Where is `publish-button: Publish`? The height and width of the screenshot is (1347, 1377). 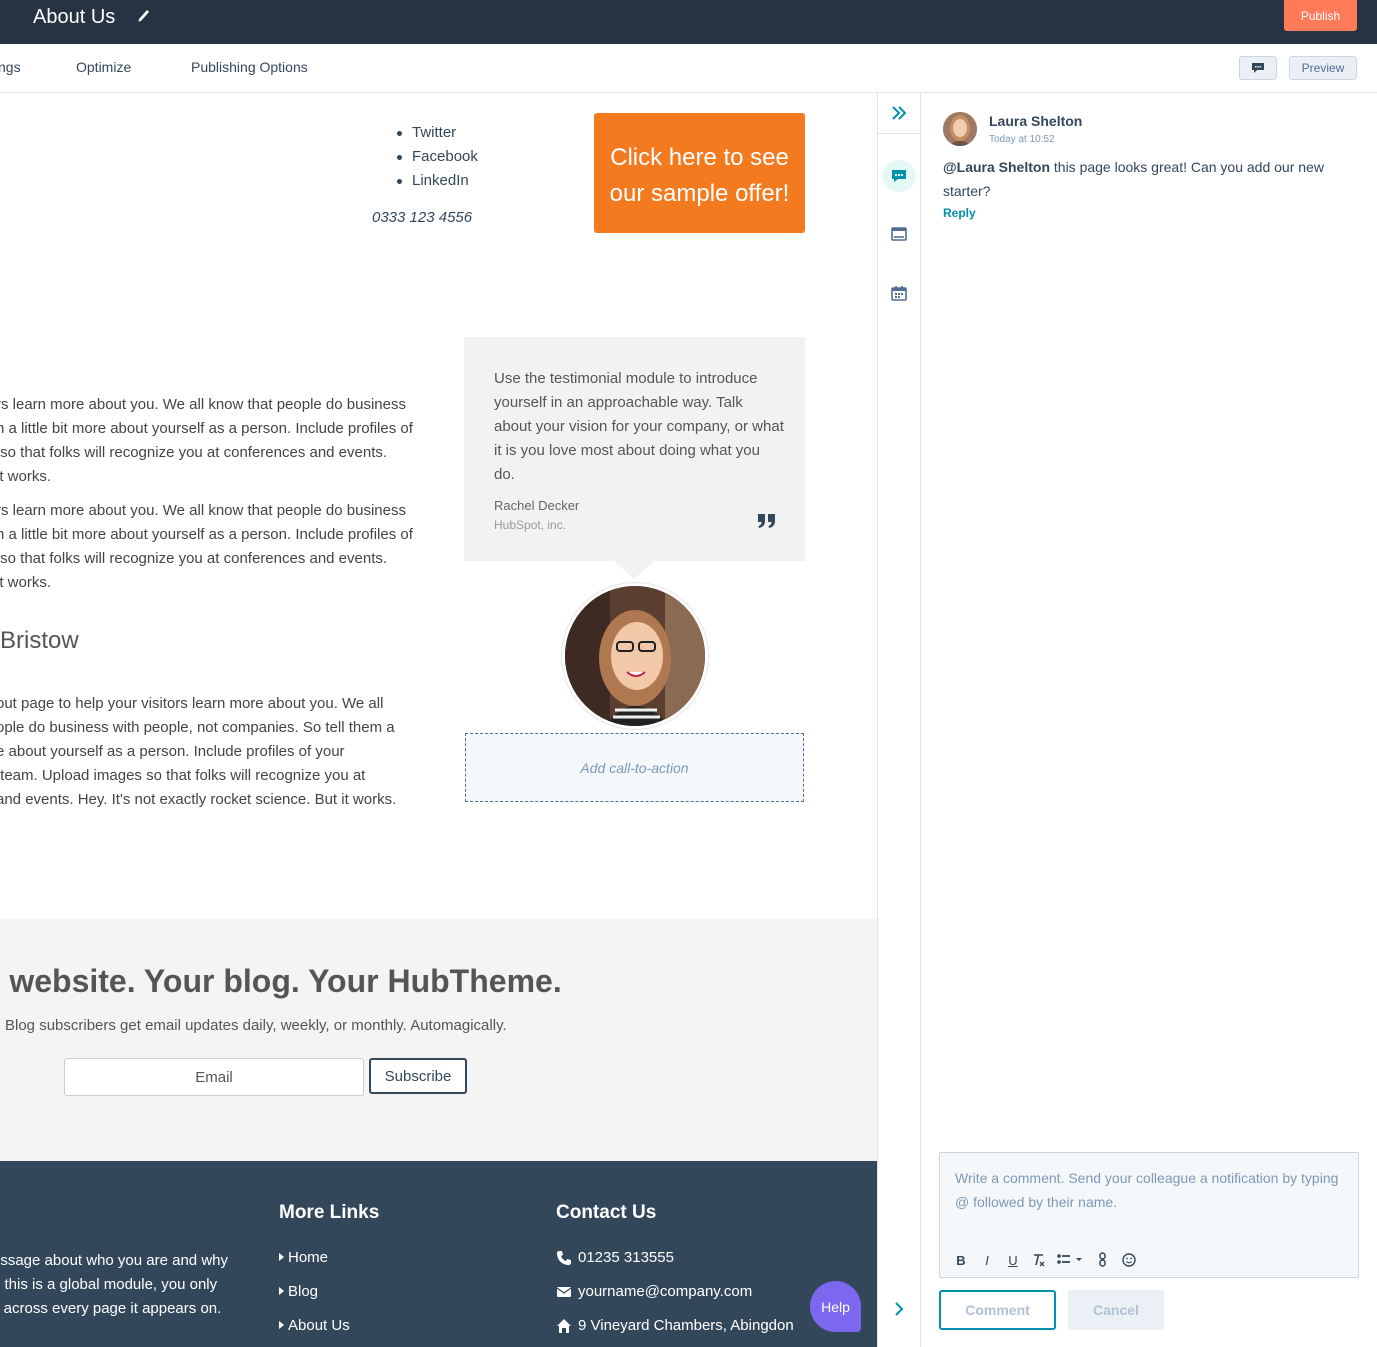
publish-button: Publish is located at coordinates (1320, 15).